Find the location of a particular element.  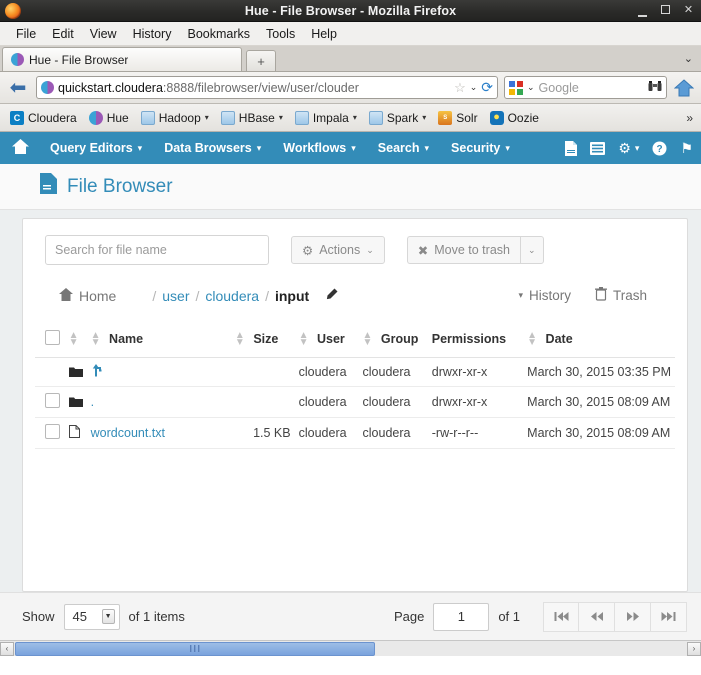

bookmark-cloudera: C Cloudera is located at coordinates (43, 118).